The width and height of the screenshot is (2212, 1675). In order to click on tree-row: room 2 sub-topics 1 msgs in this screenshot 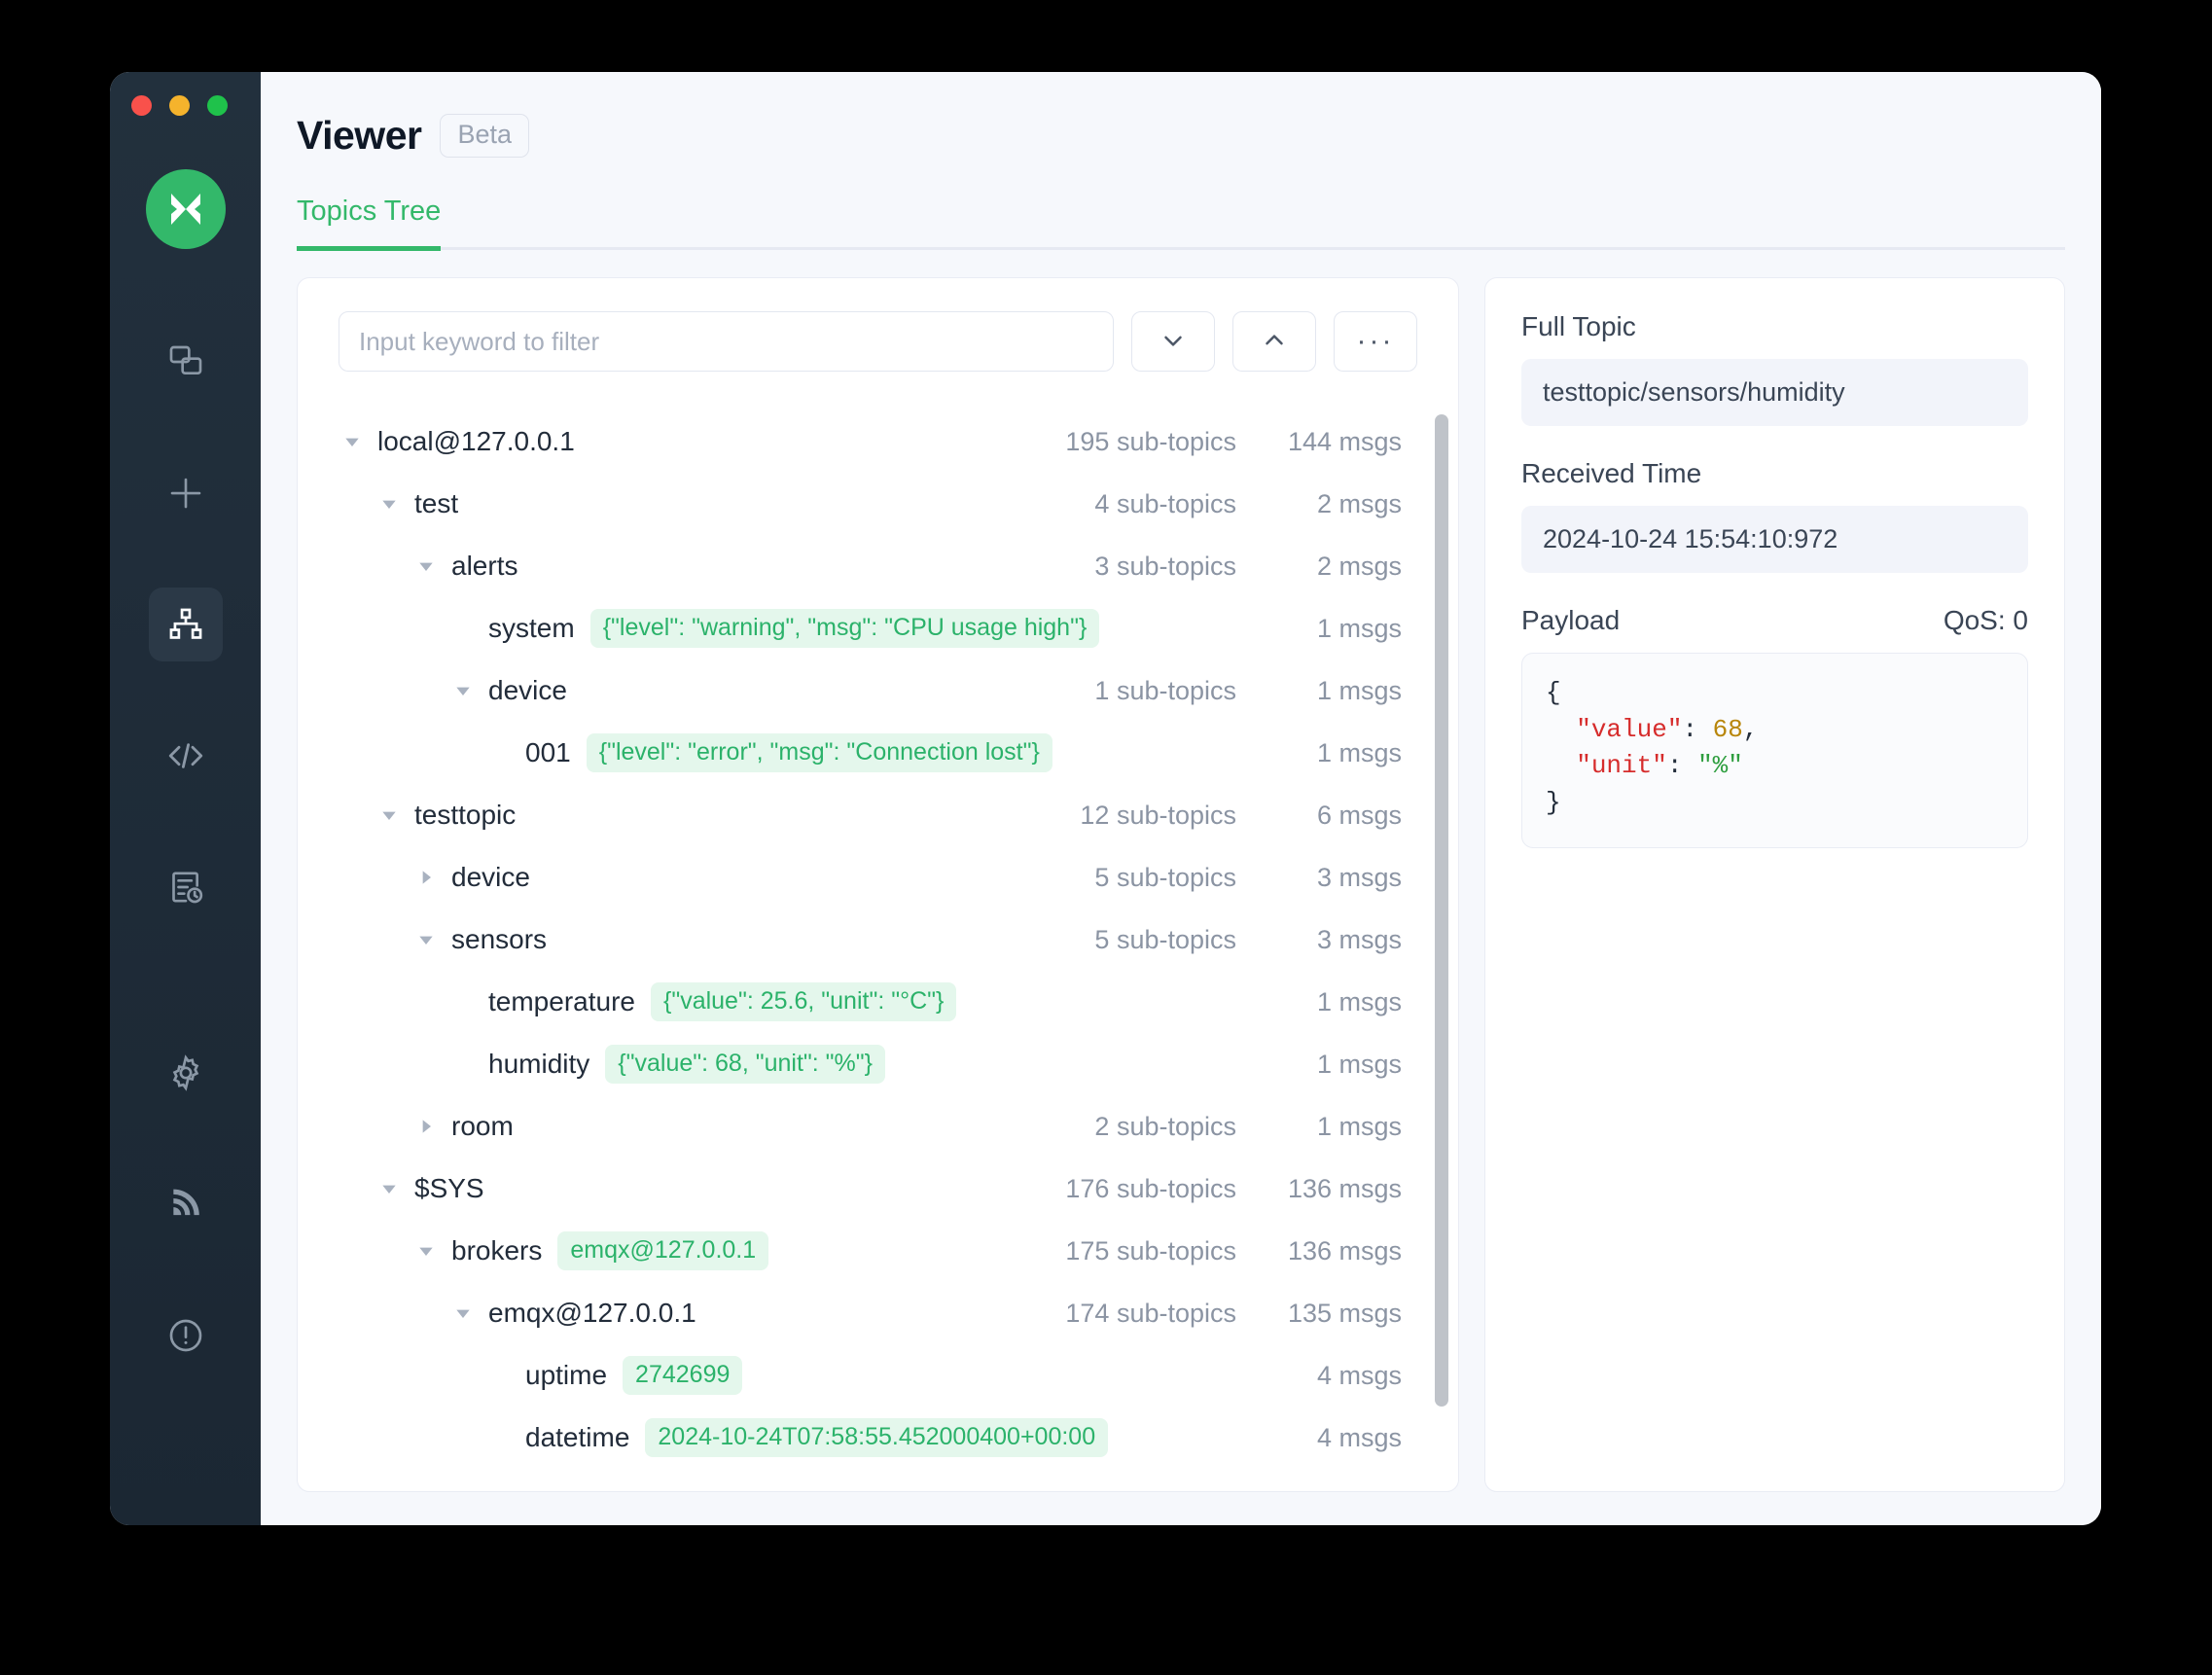, I will do `click(878, 1126)`.